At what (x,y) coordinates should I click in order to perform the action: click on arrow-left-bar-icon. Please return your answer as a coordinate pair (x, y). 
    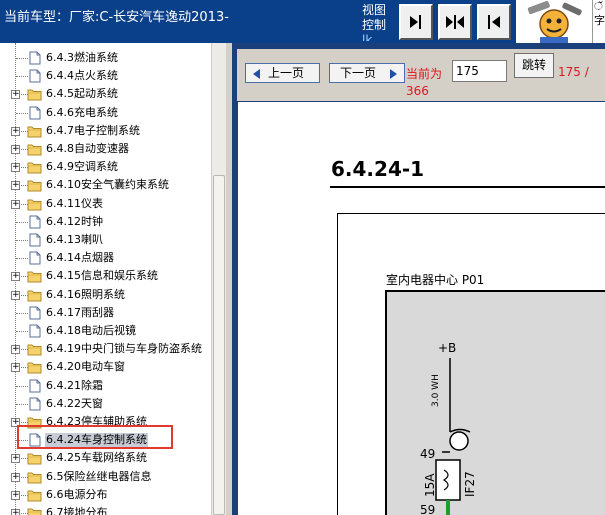
    Looking at the image, I should click on (494, 22).